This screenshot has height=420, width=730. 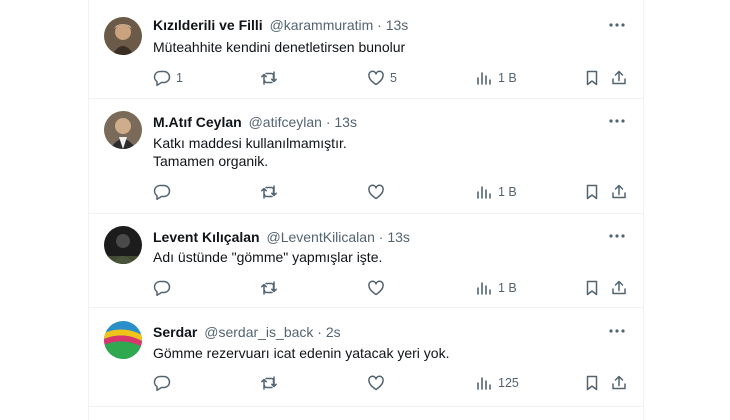 I want to click on author-handle: @atifceylan, so click(x=285, y=122).